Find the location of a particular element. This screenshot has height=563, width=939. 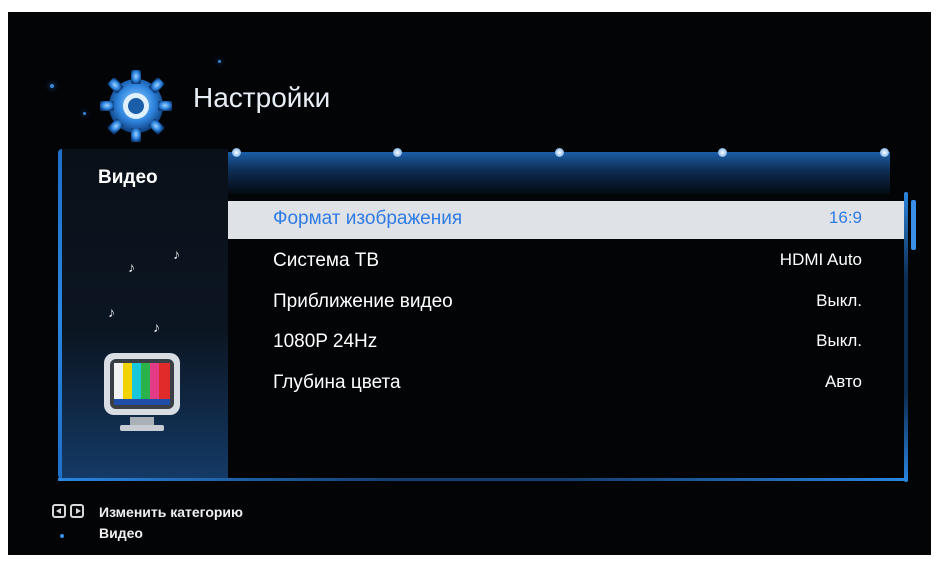

setting-value: HDMI Auto is located at coordinates (820, 259).